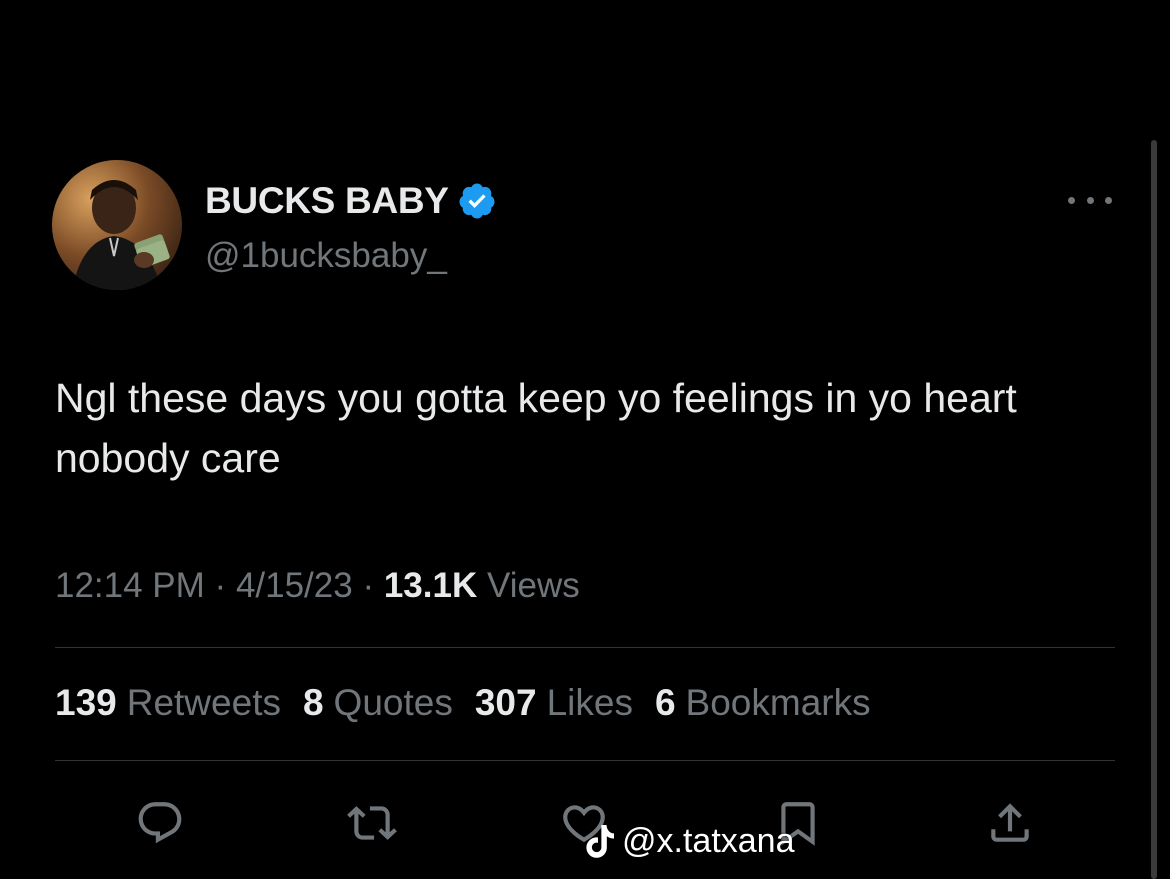  What do you see at coordinates (326, 256) in the screenshot?
I see `user-handle: @1bucksbaby_` at bounding box center [326, 256].